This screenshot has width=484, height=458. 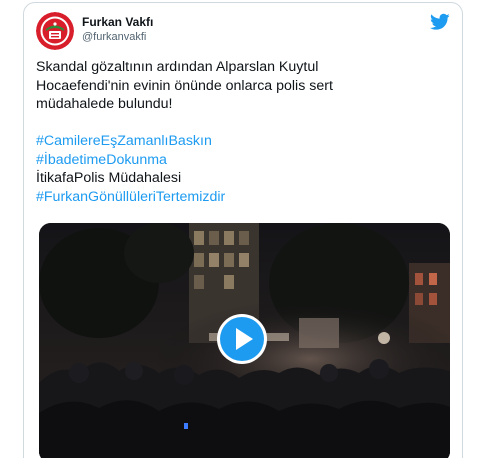 I want to click on hashtag-link: #FurkanGönüllüleriTertemizdir, so click(x=243, y=197).